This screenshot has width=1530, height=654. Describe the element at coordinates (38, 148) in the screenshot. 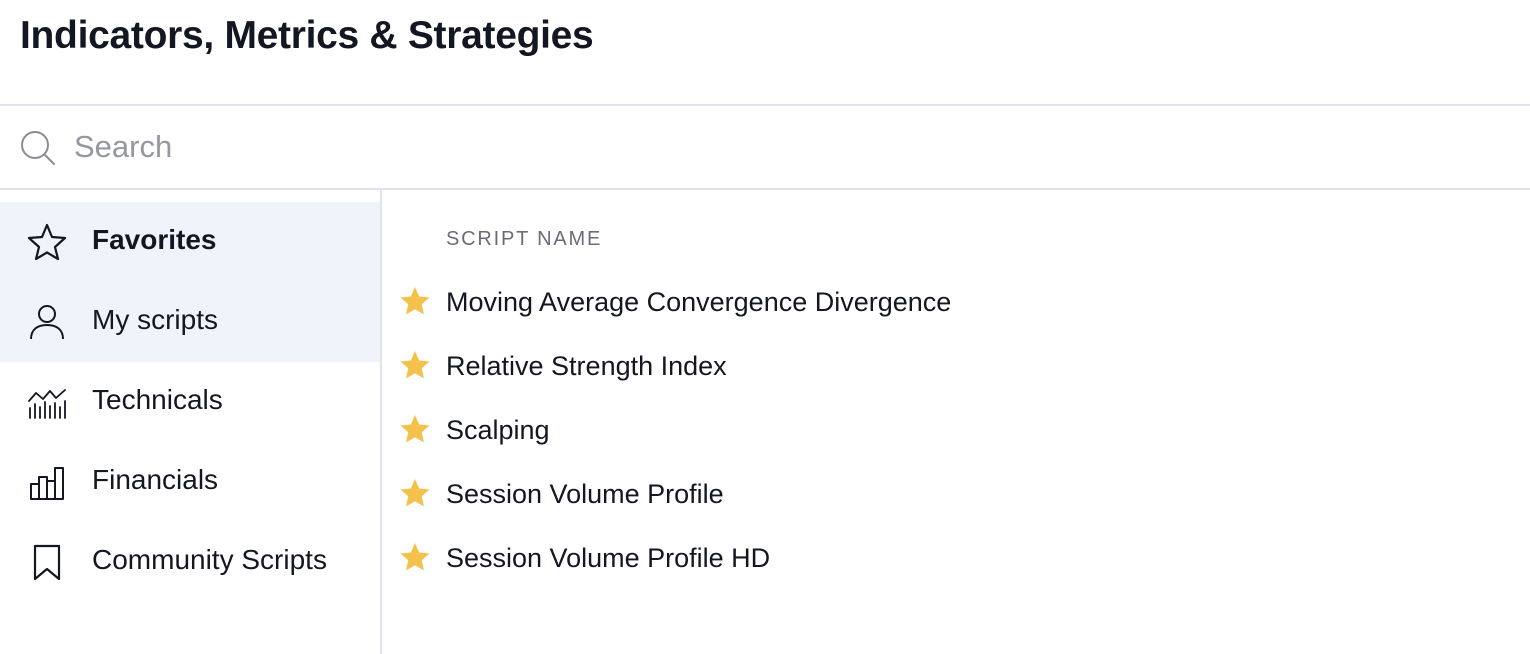

I see `search-icon` at that location.